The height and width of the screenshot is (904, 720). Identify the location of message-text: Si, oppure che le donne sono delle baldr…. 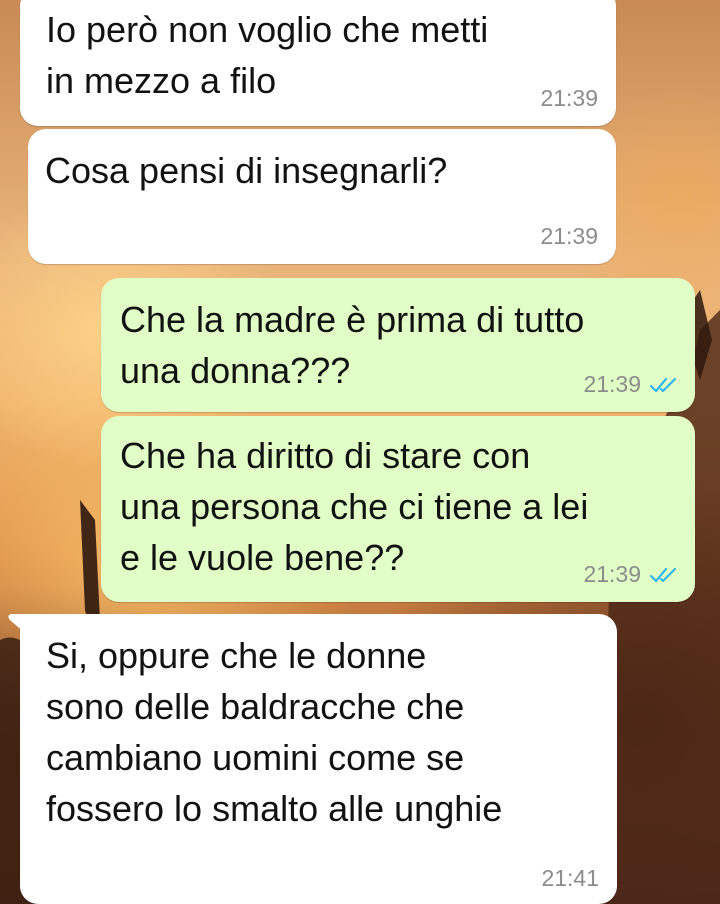
(274, 732).